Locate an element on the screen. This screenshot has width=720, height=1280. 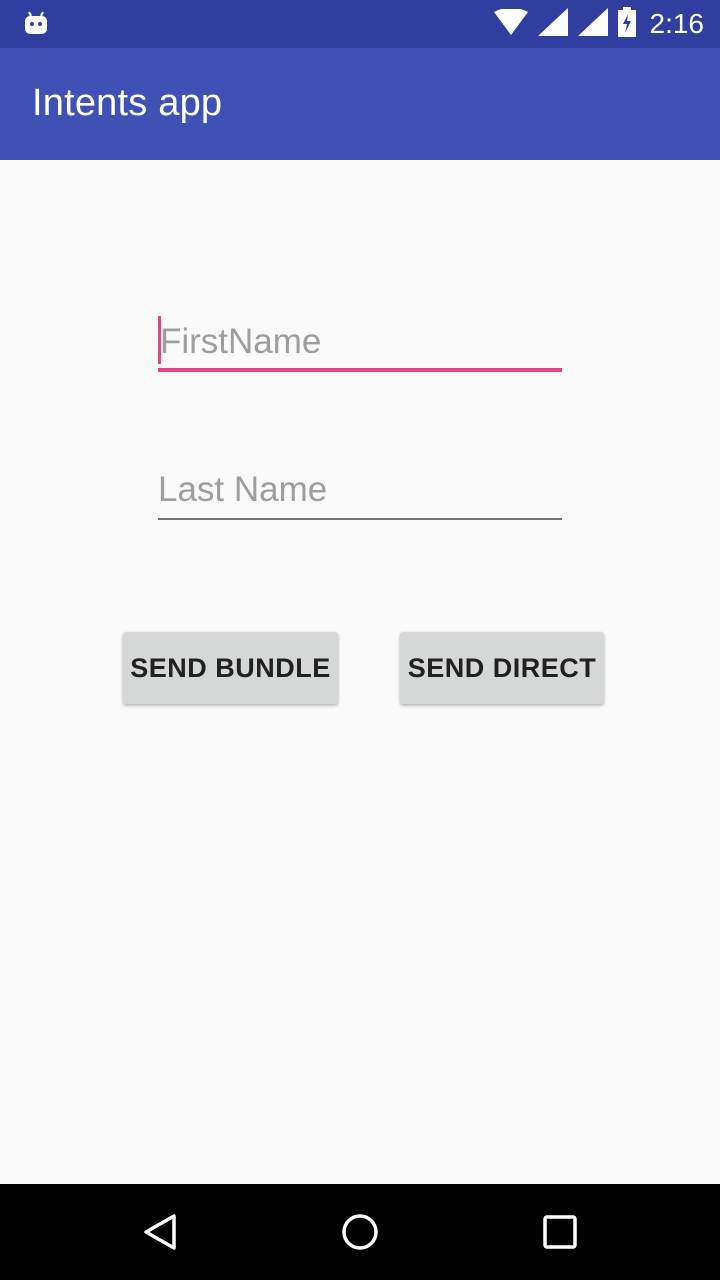
app-title: Intents app is located at coordinates (127, 103).